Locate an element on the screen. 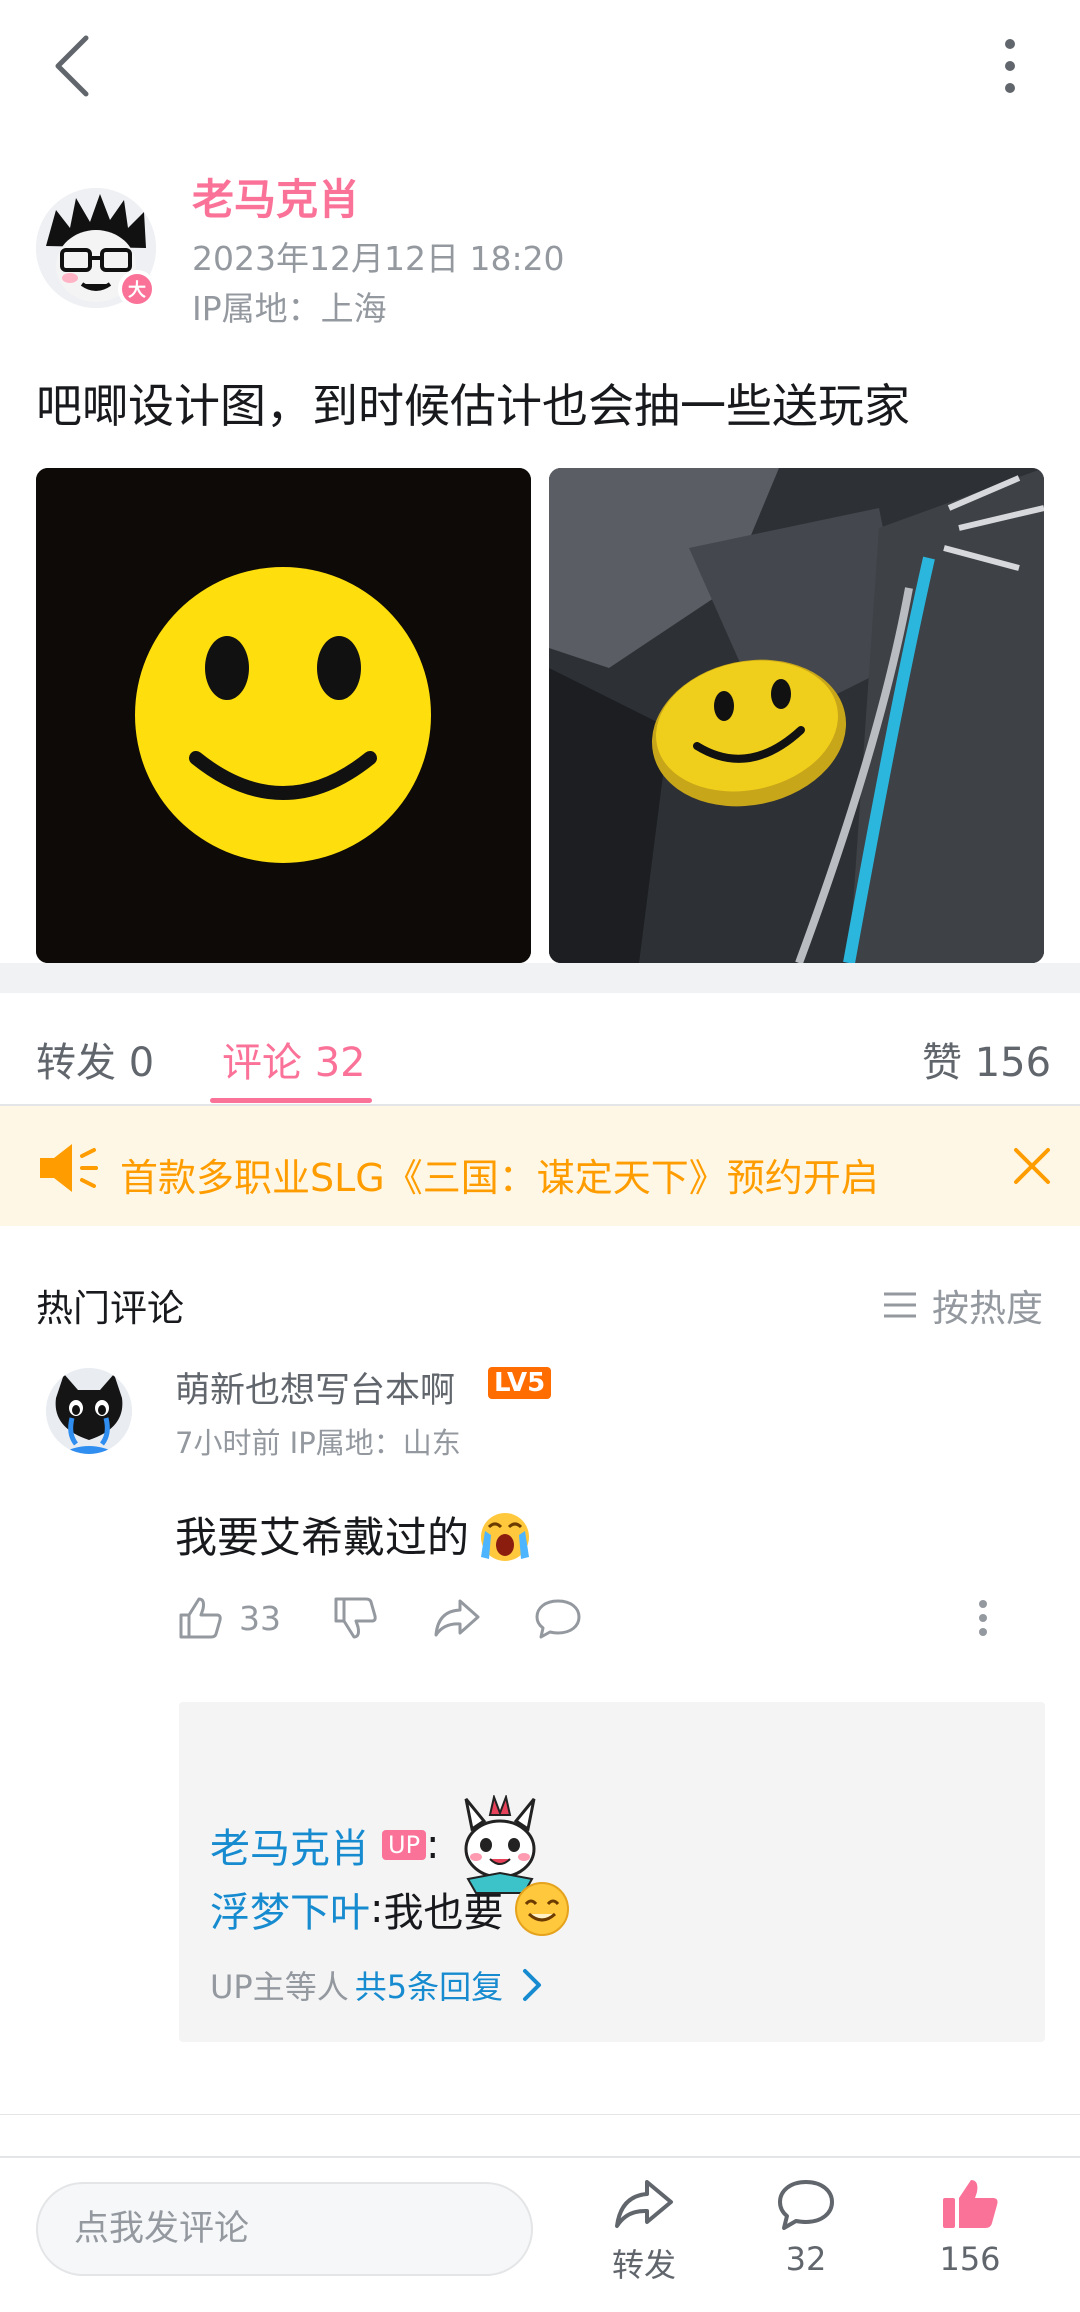 The image size is (1080, 2312). thumbs-down-icon is located at coordinates (355, 1618).